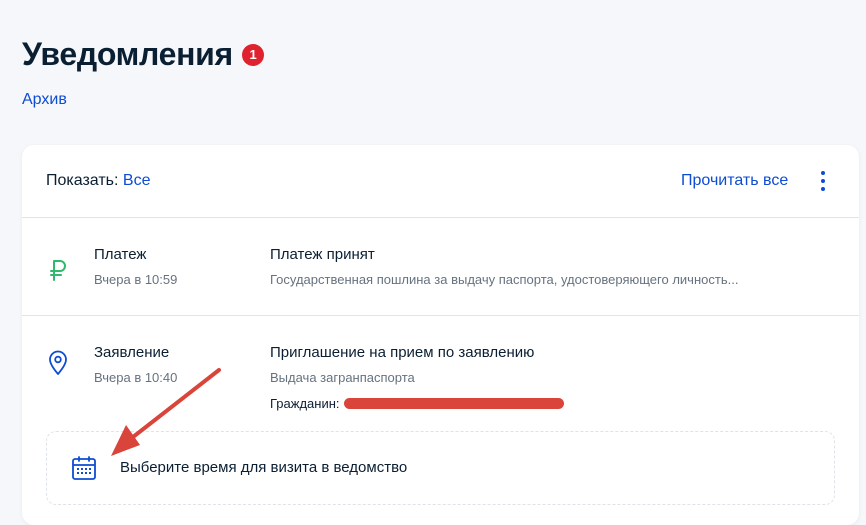 This screenshot has width=866, height=525. What do you see at coordinates (322, 254) in the screenshot?
I see `notification-title: Платеж принят` at bounding box center [322, 254].